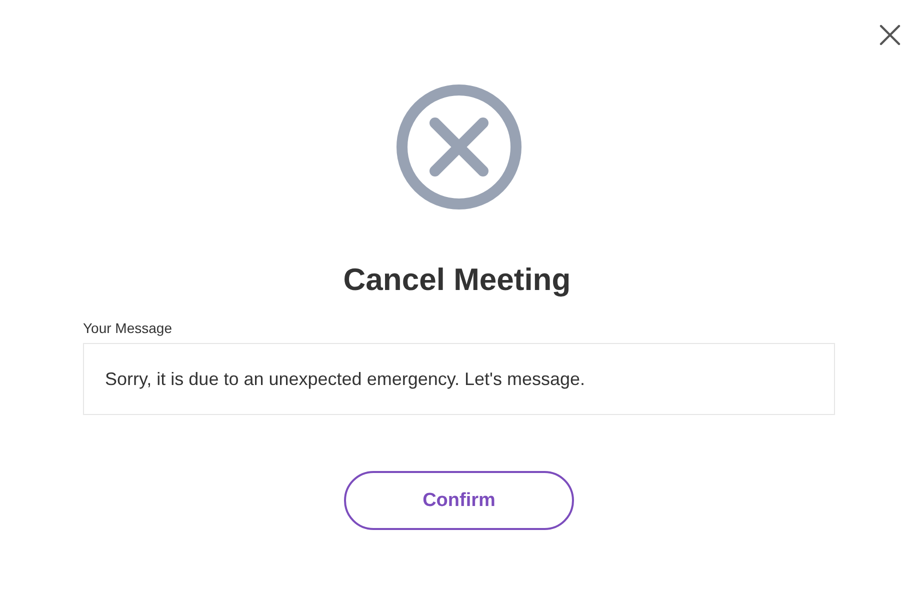 Image resolution: width=914 pixels, height=604 pixels. I want to click on close-icon, so click(890, 35).